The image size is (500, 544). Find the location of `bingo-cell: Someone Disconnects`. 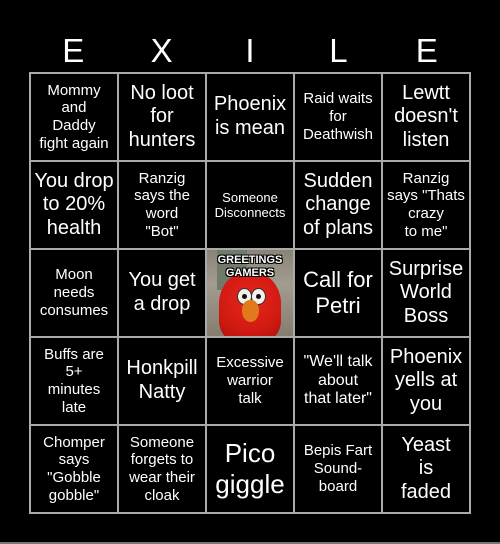

bingo-cell: Someone Disconnects is located at coordinates (250, 205).